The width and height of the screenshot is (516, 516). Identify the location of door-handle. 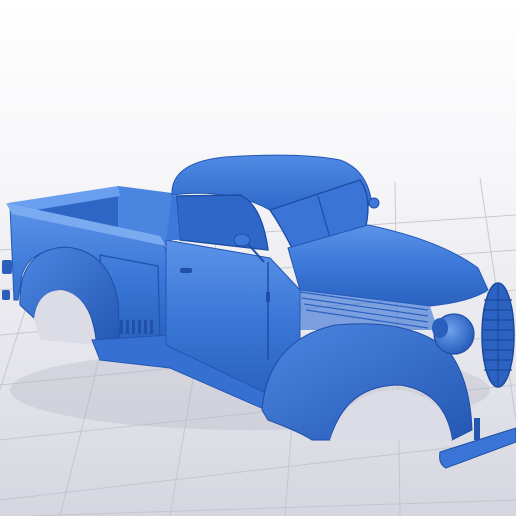
(186, 270).